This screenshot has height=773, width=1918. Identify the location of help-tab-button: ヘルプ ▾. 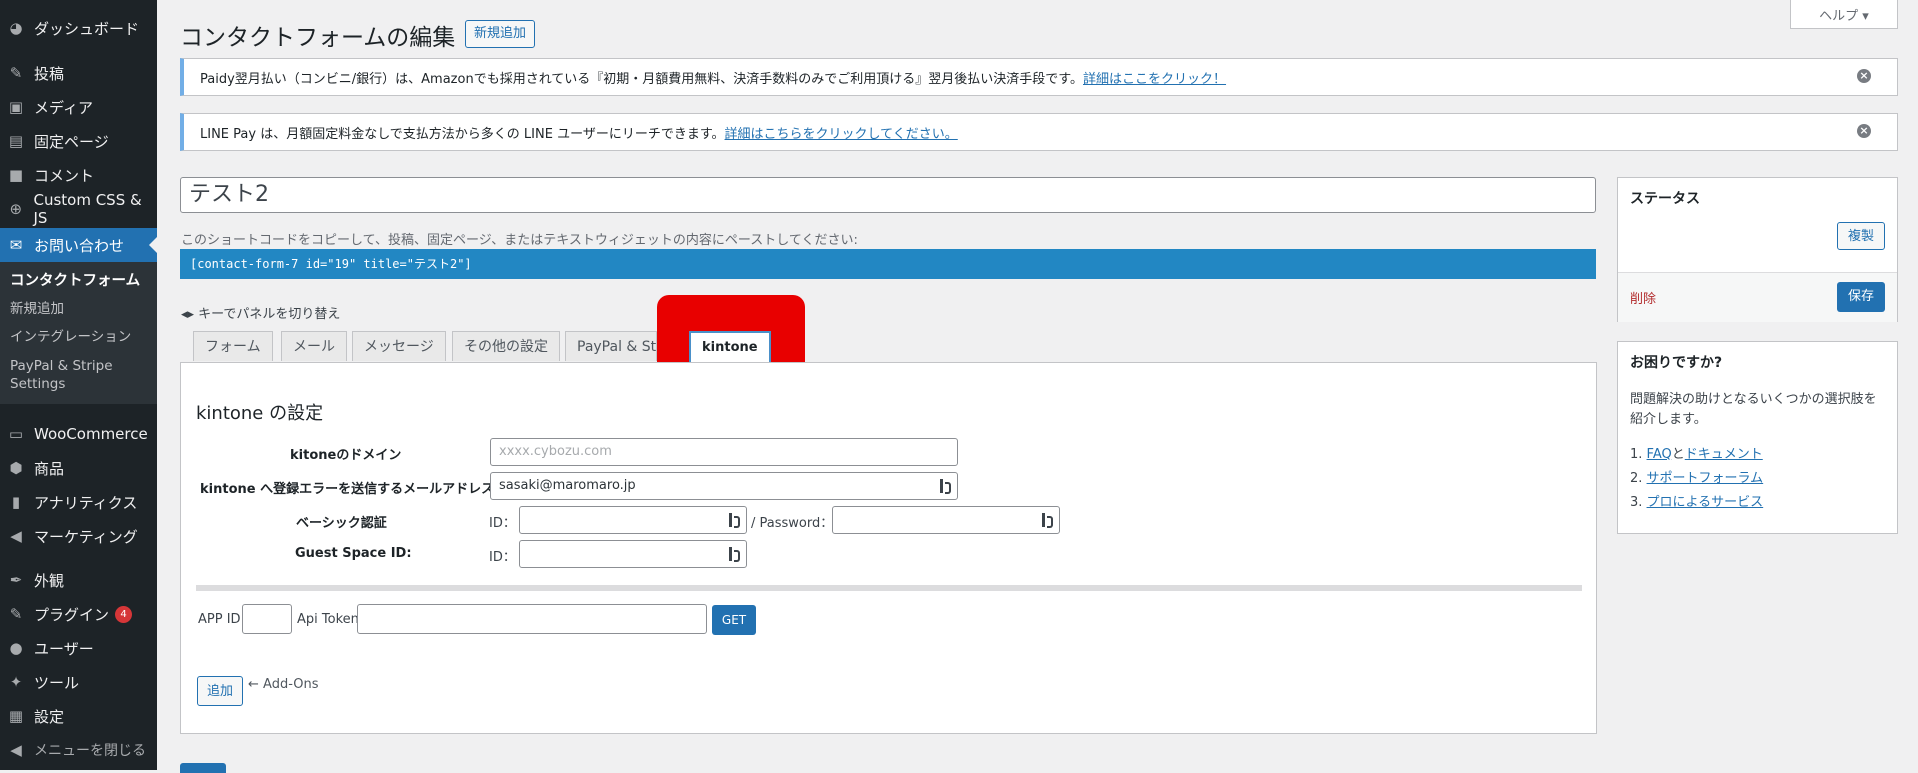
(1844, 14).